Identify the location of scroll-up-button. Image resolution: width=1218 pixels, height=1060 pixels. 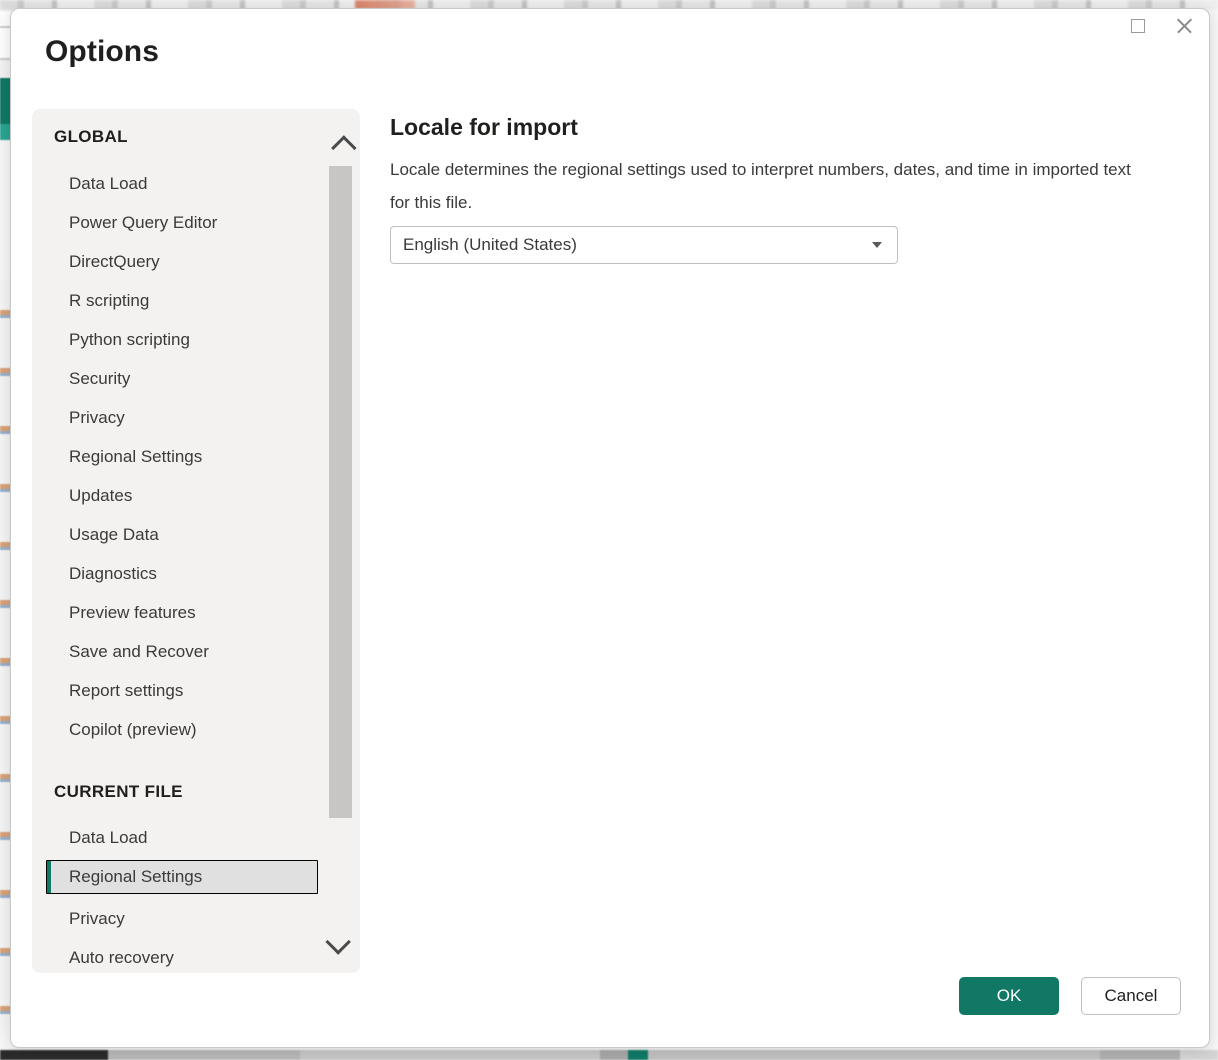
(341, 148).